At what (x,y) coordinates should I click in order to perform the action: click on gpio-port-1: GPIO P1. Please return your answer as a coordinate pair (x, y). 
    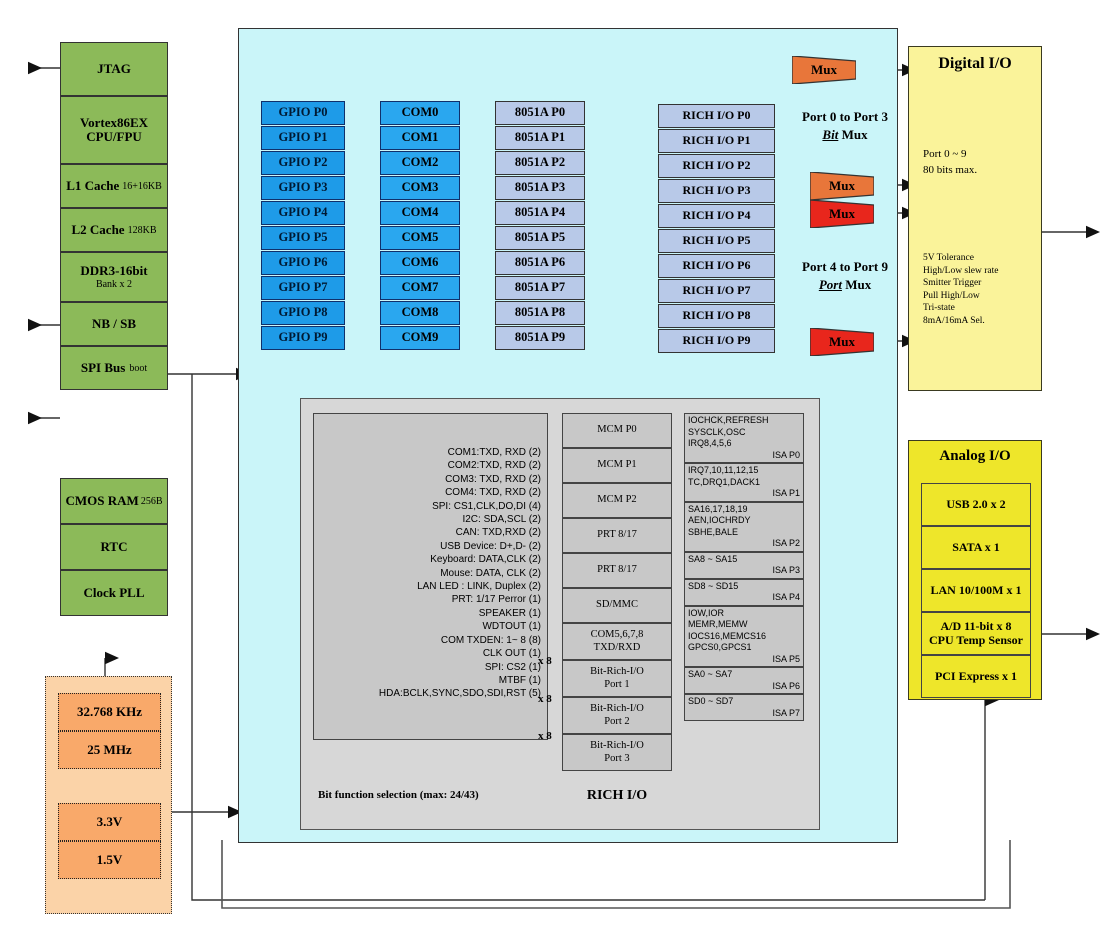
    Looking at the image, I should click on (303, 138).